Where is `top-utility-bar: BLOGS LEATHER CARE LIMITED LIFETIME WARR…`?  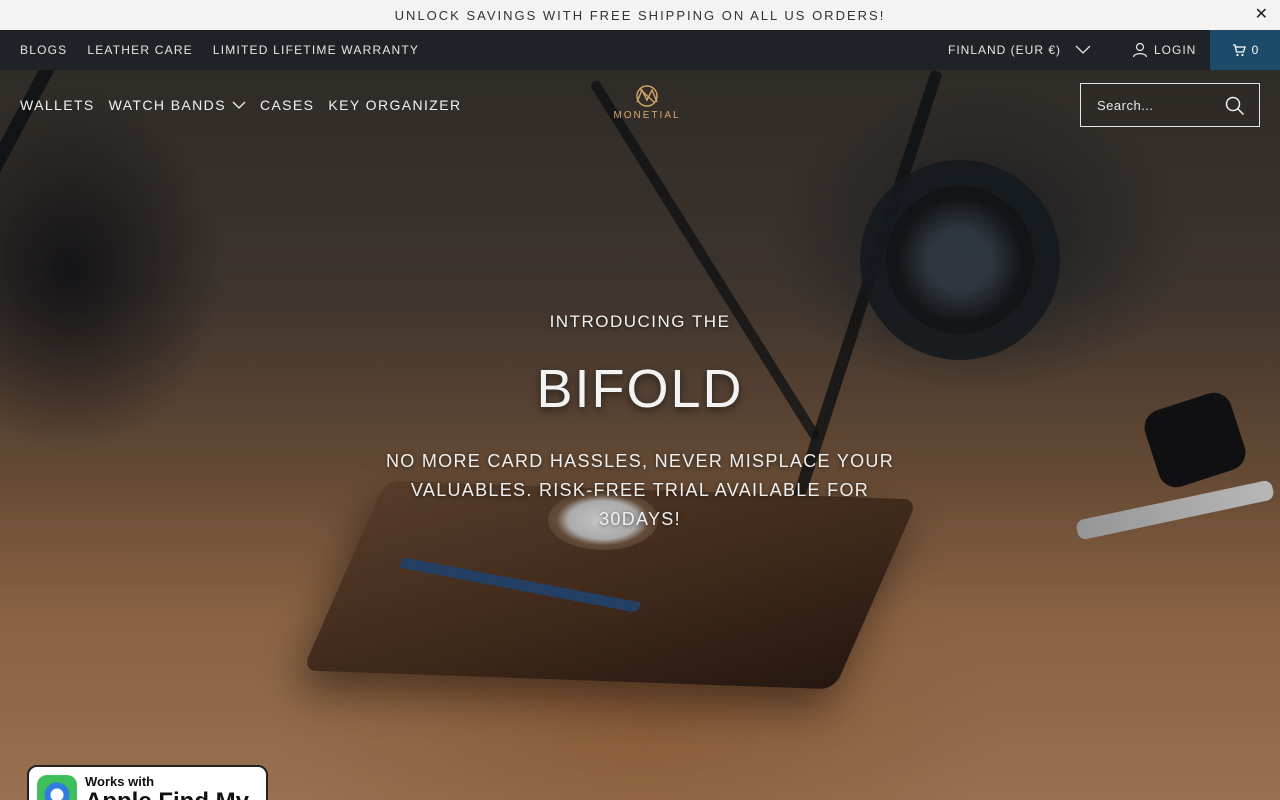
top-utility-bar: BLOGS LEATHER CARE LIMITED LIFETIME WARR… is located at coordinates (640, 50).